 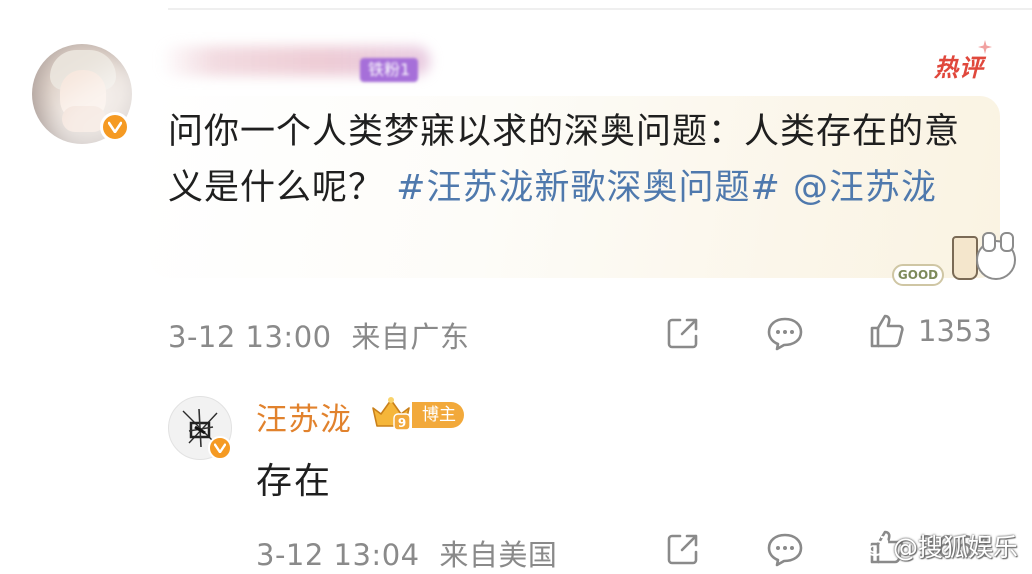 I want to click on reply-text: 存在, so click(x=294, y=481).